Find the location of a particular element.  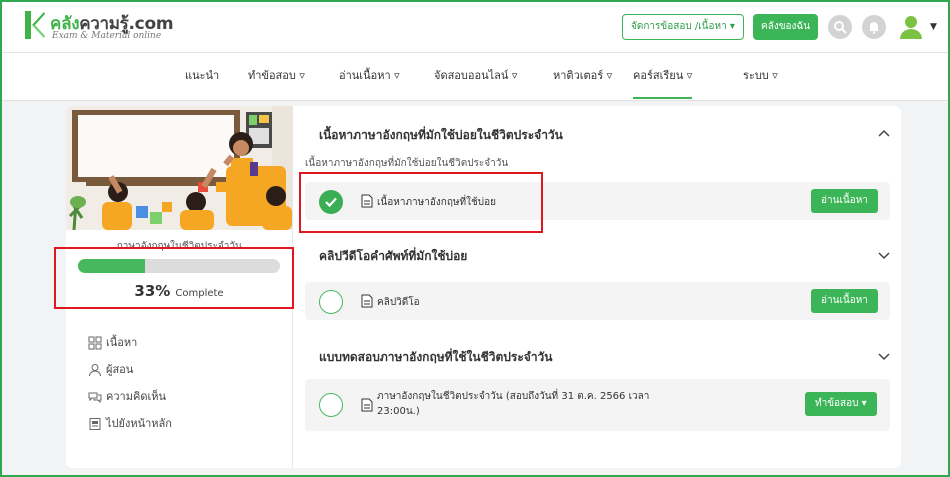

user-menu-caret-icon: ▼ is located at coordinates (933, 27).